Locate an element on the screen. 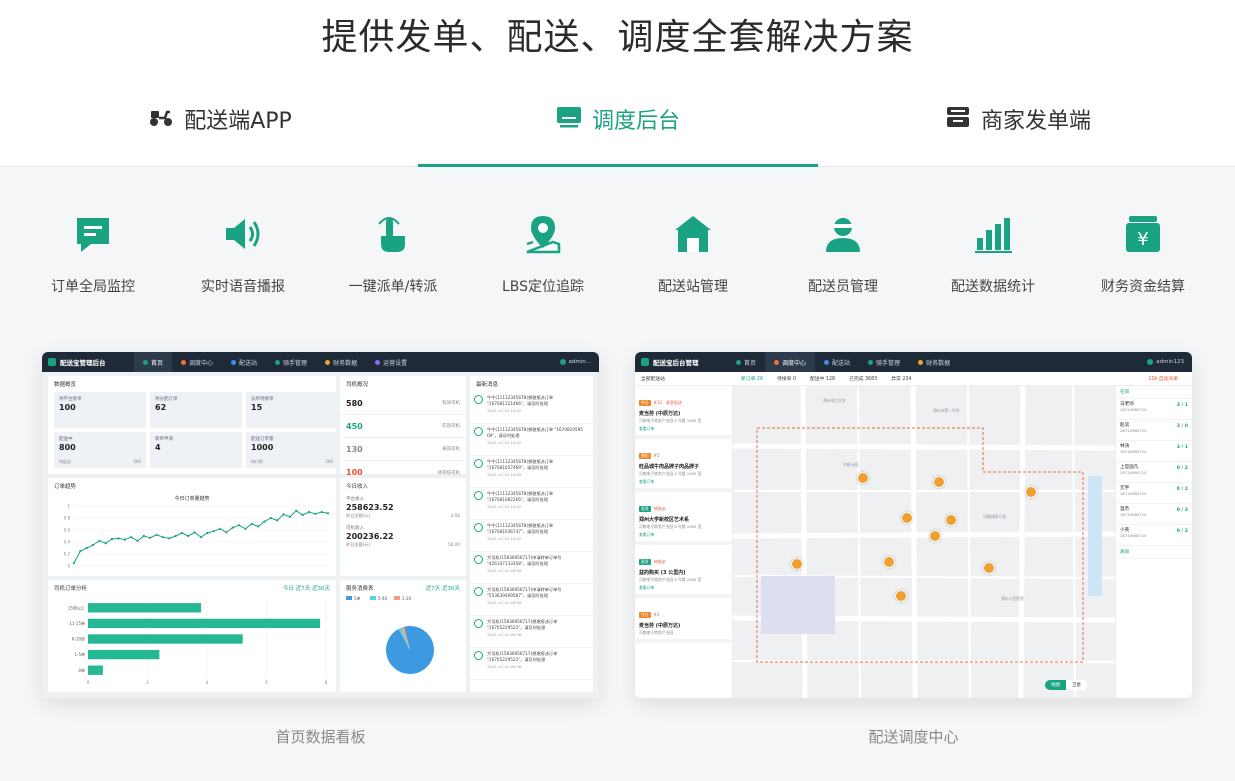  chart-title: 今日订单量趋势 is located at coordinates (191, 498).